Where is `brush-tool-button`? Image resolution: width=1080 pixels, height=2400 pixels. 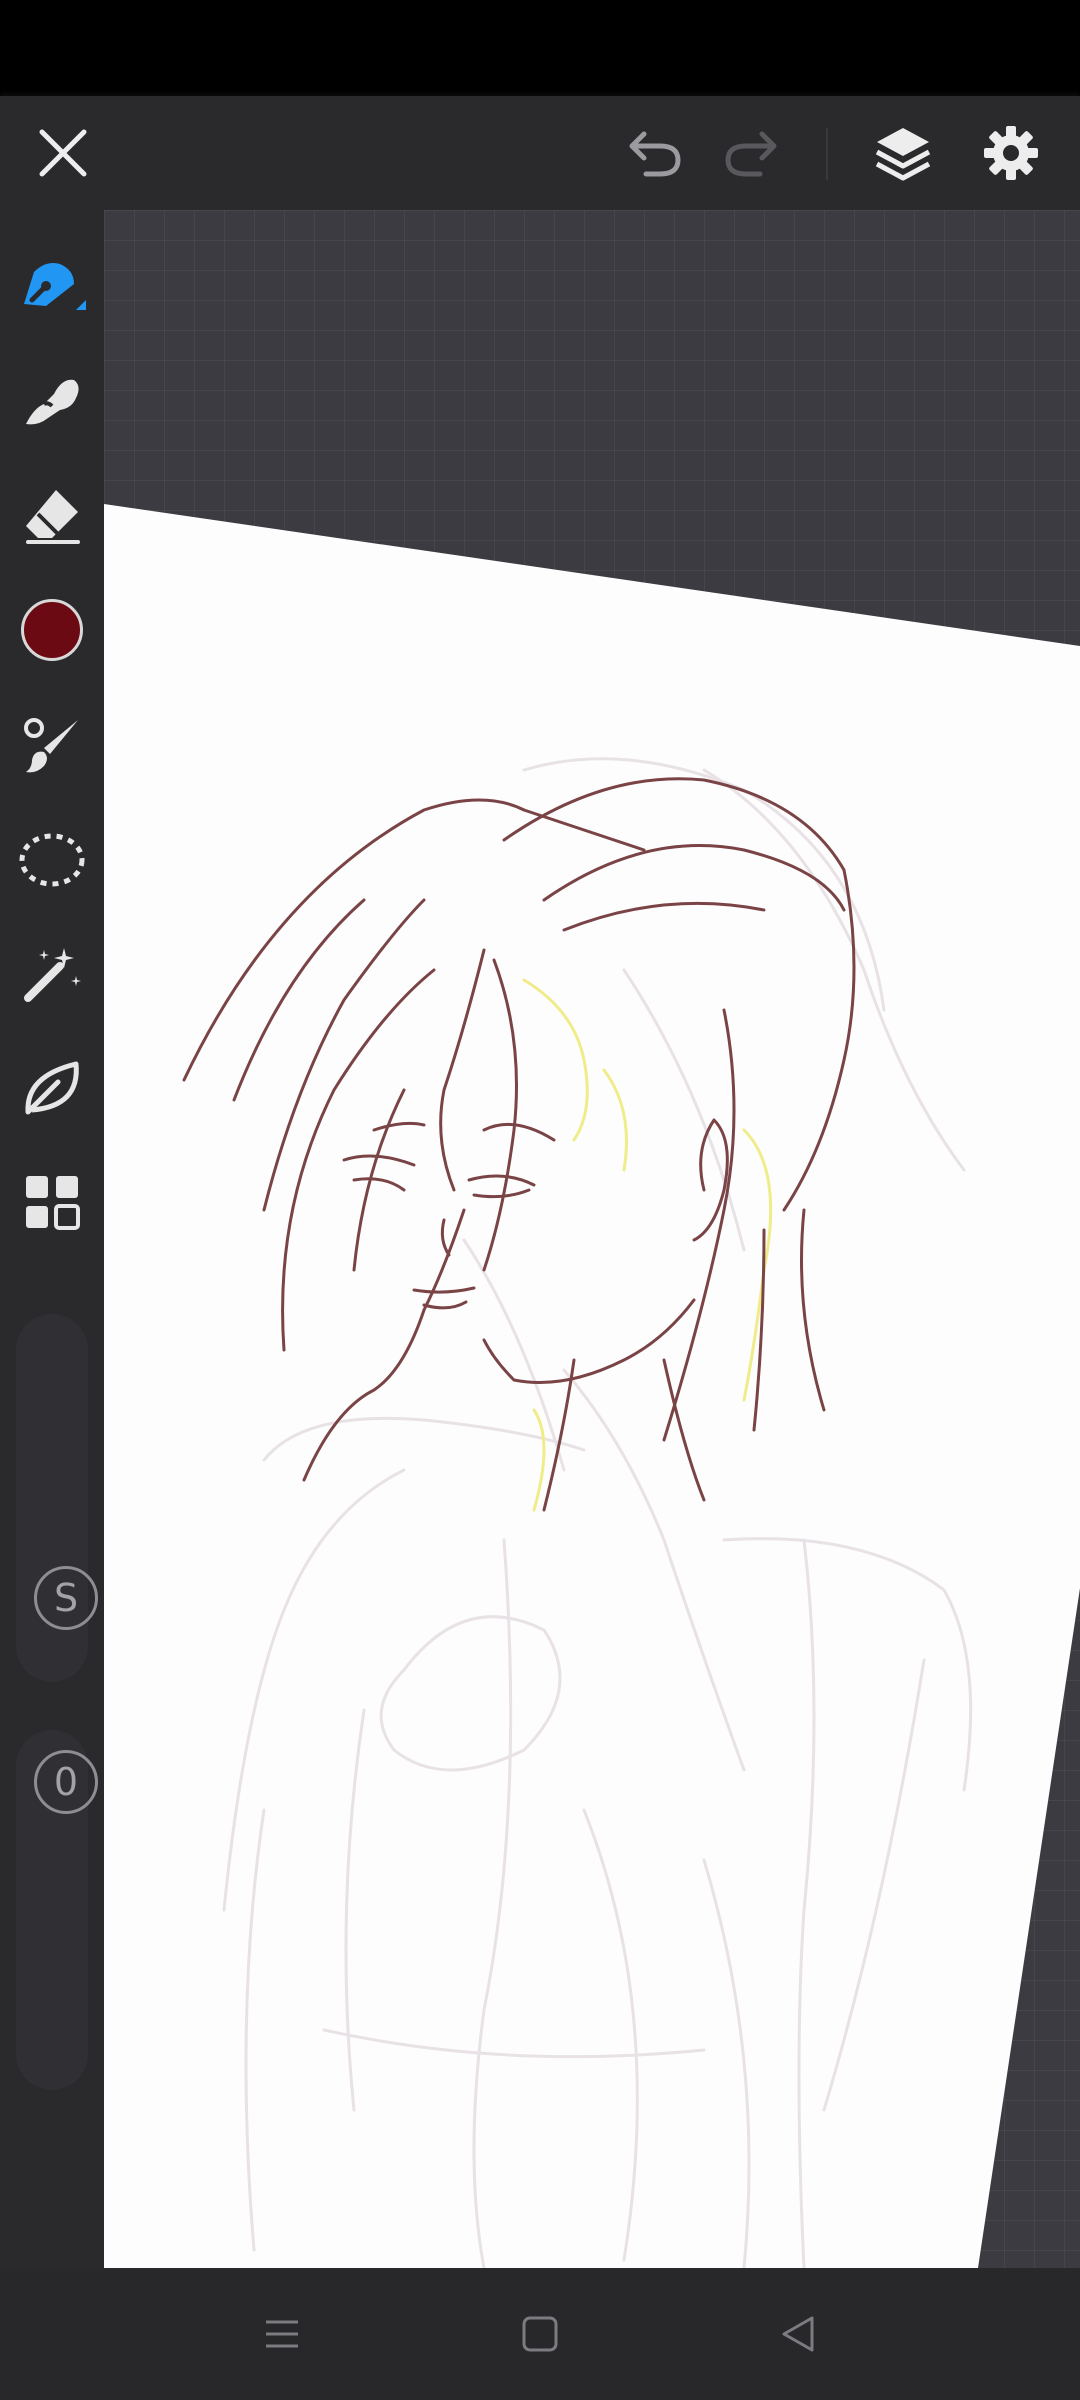
brush-tool-button is located at coordinates (52, 746).